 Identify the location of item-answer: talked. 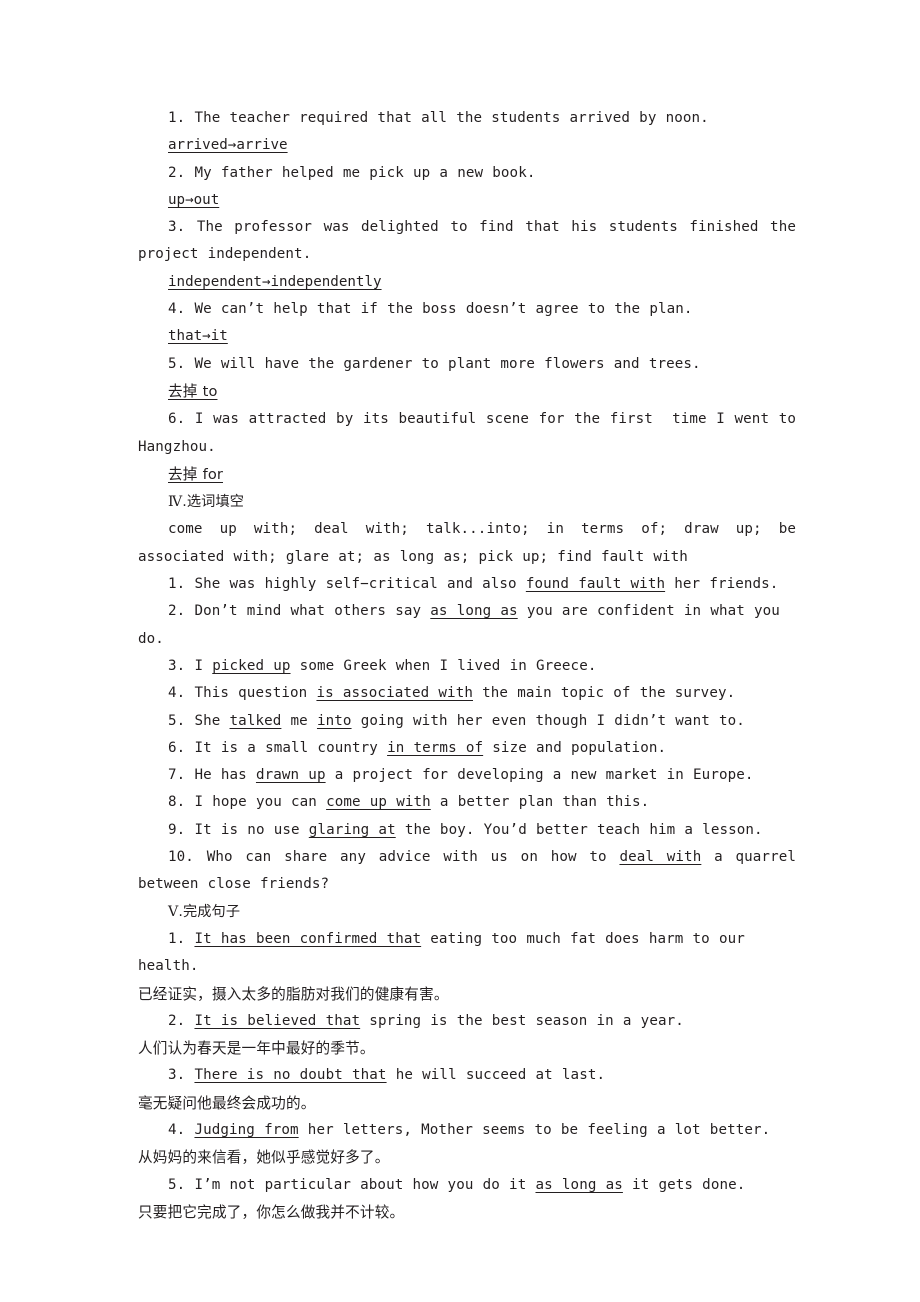
(255, 720).